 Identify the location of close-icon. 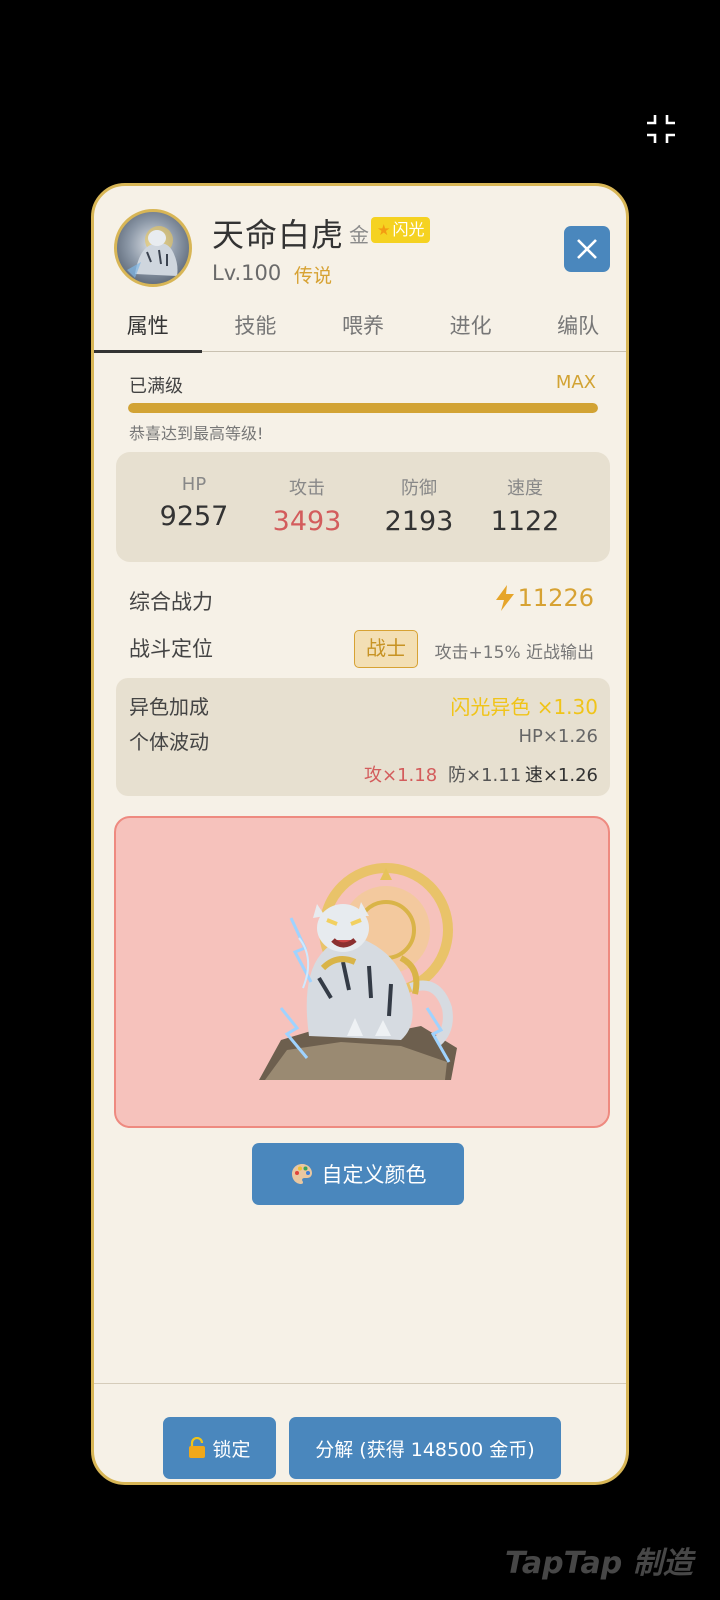
(587, 249).